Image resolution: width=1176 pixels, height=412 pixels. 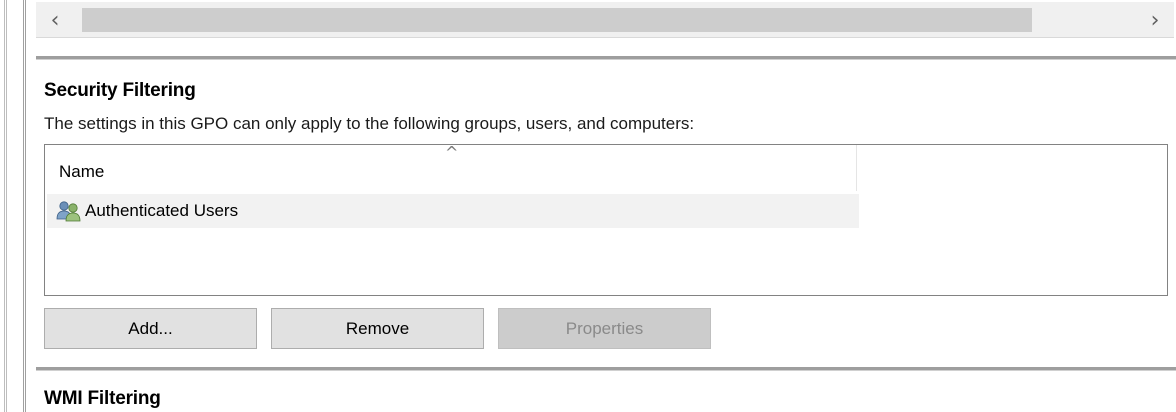 What do you see at coordinates (453, 211) in the screenshot?
I see `list-item: Authenticated Users` at bounding box center [453, 211].